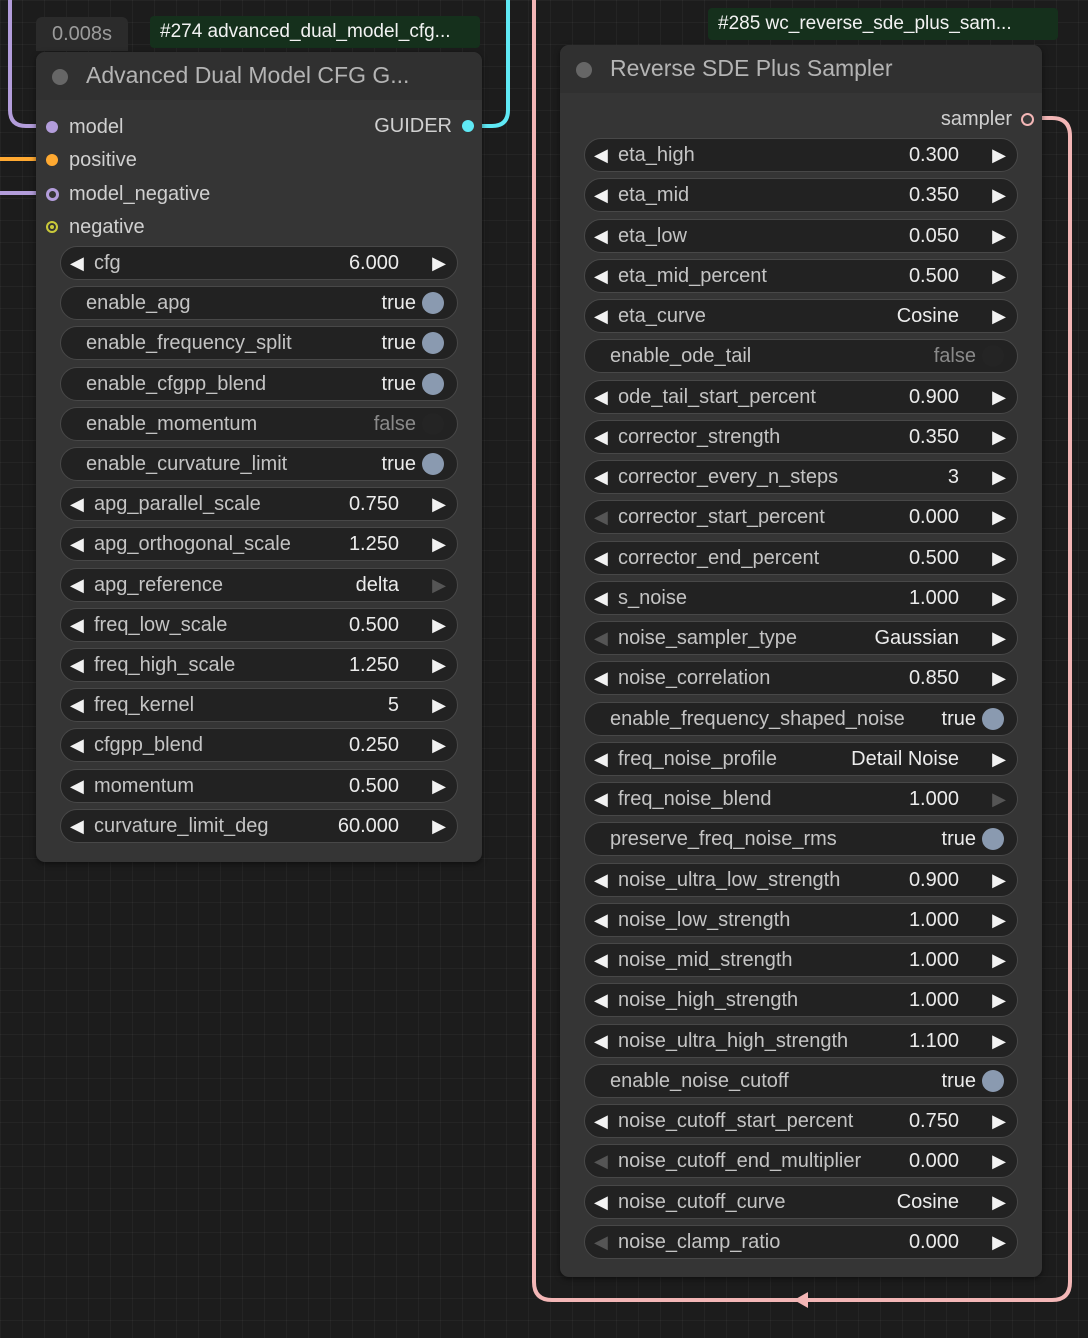 This screenshot has width=1088, height=1338. I want to click on output-dot-icon, so click(1027, 119).